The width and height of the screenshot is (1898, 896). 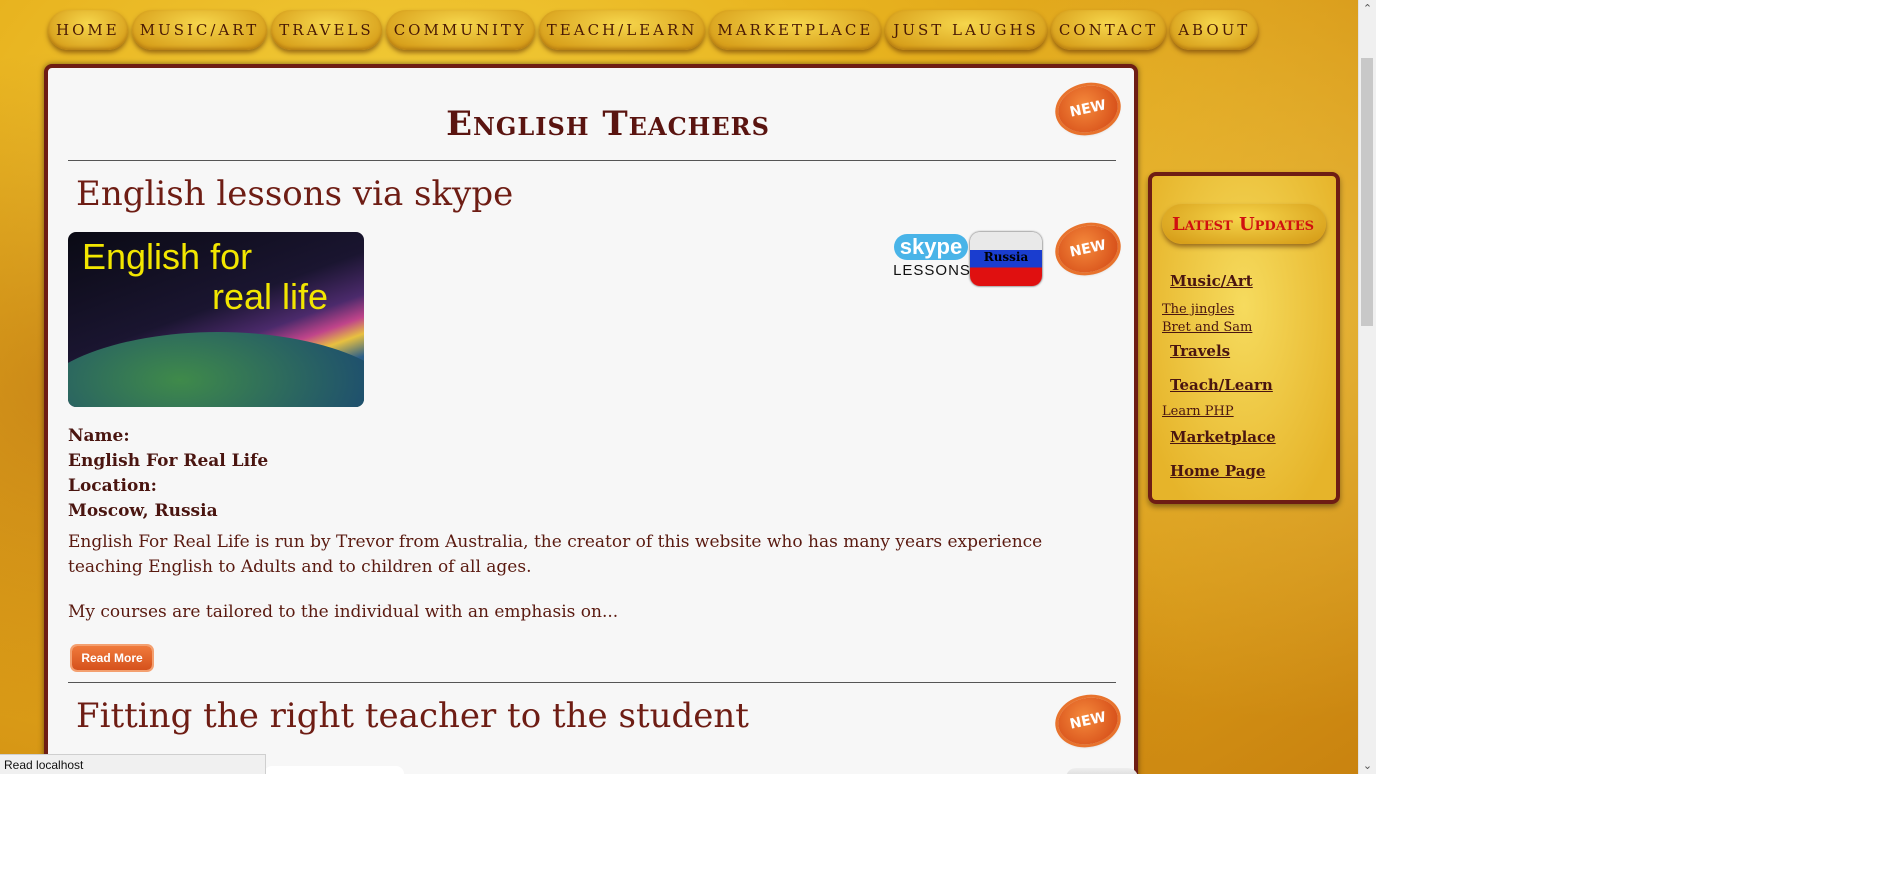 What do you see at coordinates (1244, 224) in the screenshot?
I see `sidebar-heading: Latest Updates` at bounding box center [1244, 224].